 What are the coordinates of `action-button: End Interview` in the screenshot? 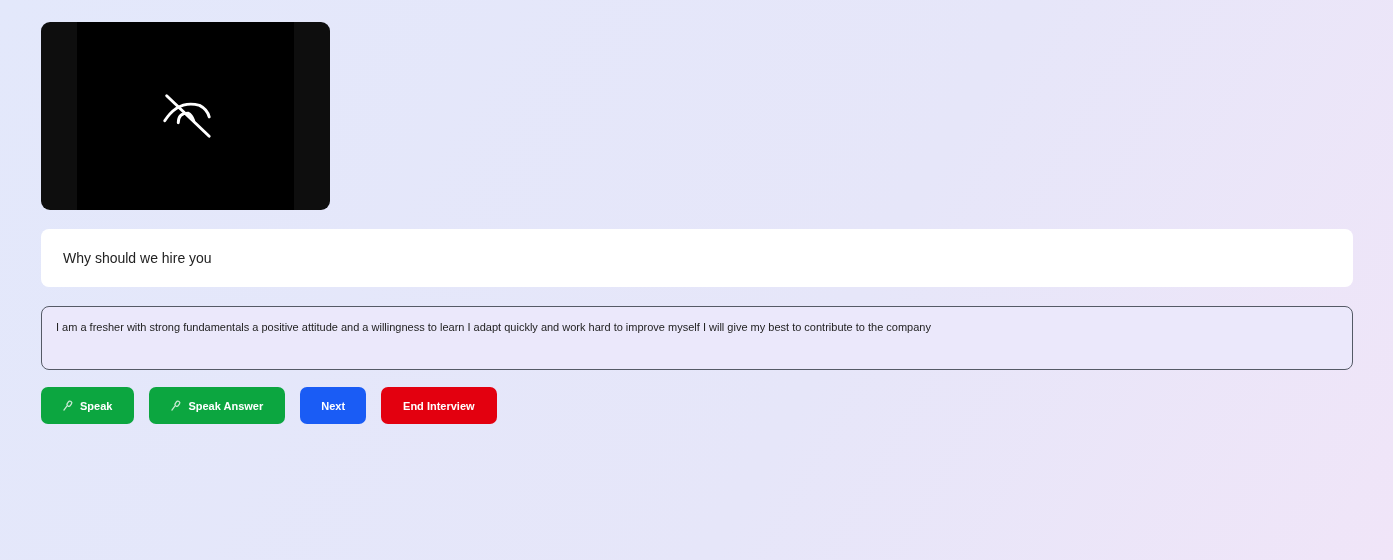 It's located at (439, 405).